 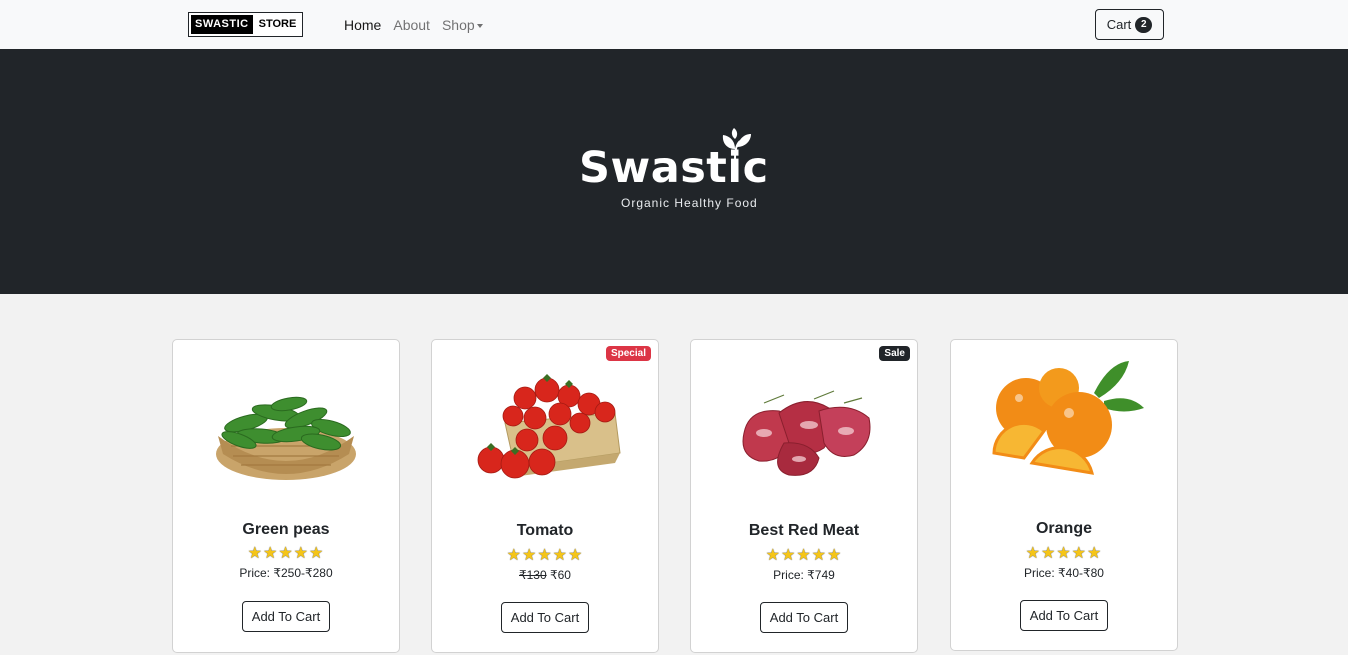 I want to click on old-price: ₹130, so click(x=533, y=575).